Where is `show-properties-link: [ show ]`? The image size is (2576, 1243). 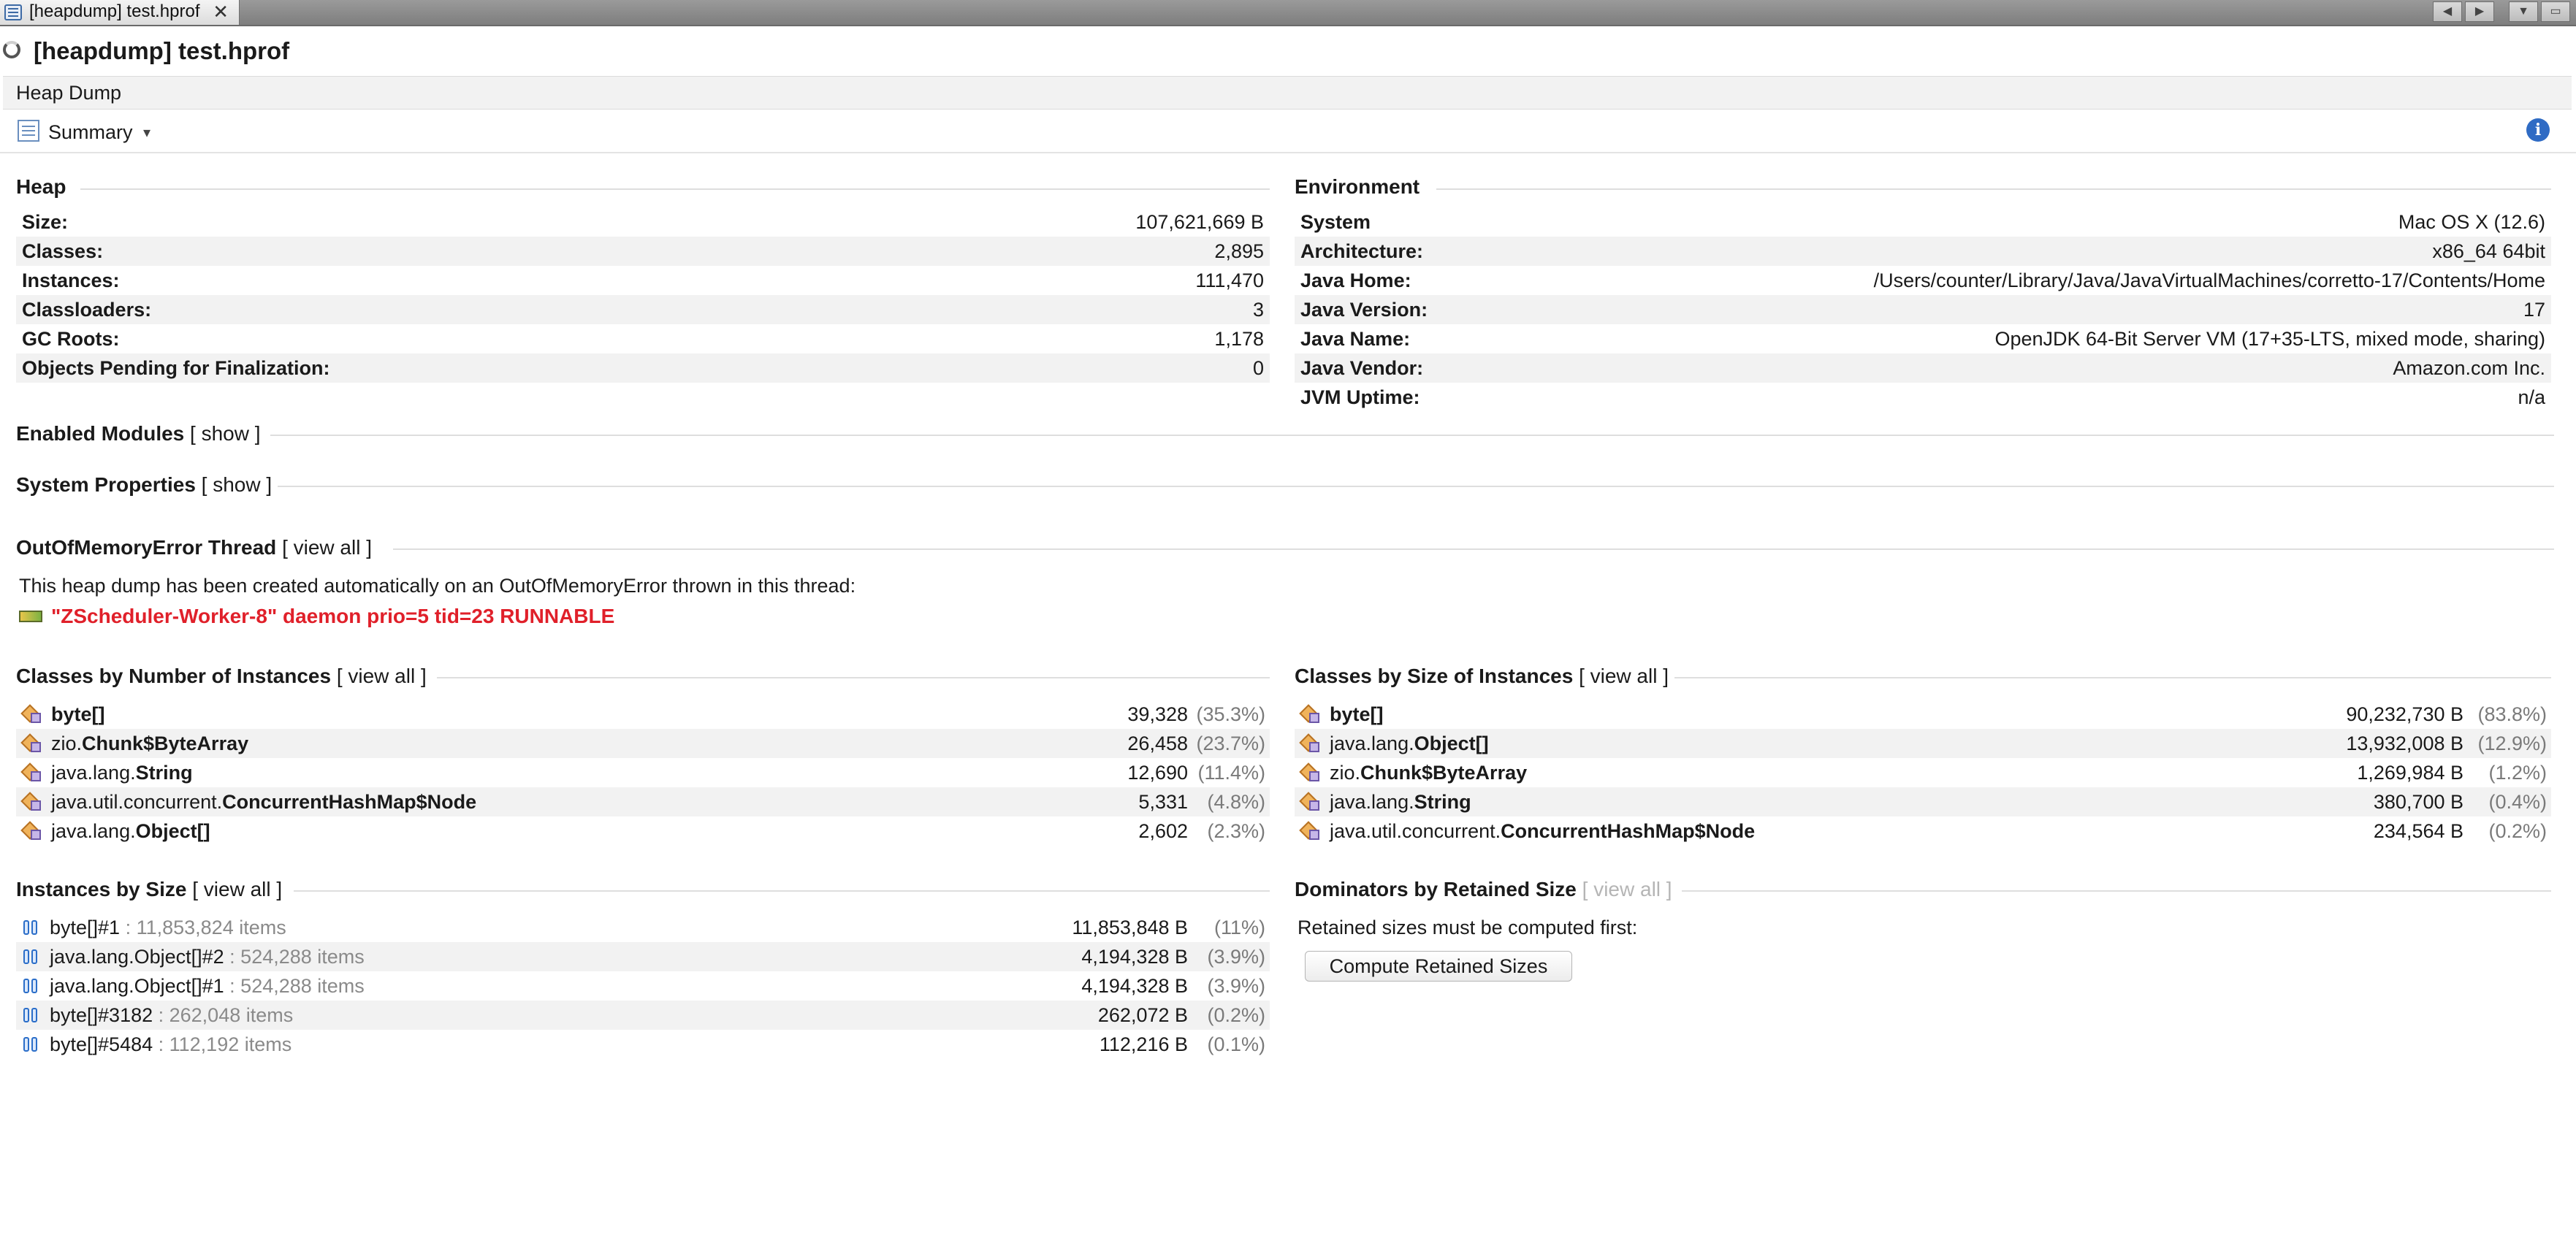 show-properties-link: [ show ] is located at coordinates (237, 484).